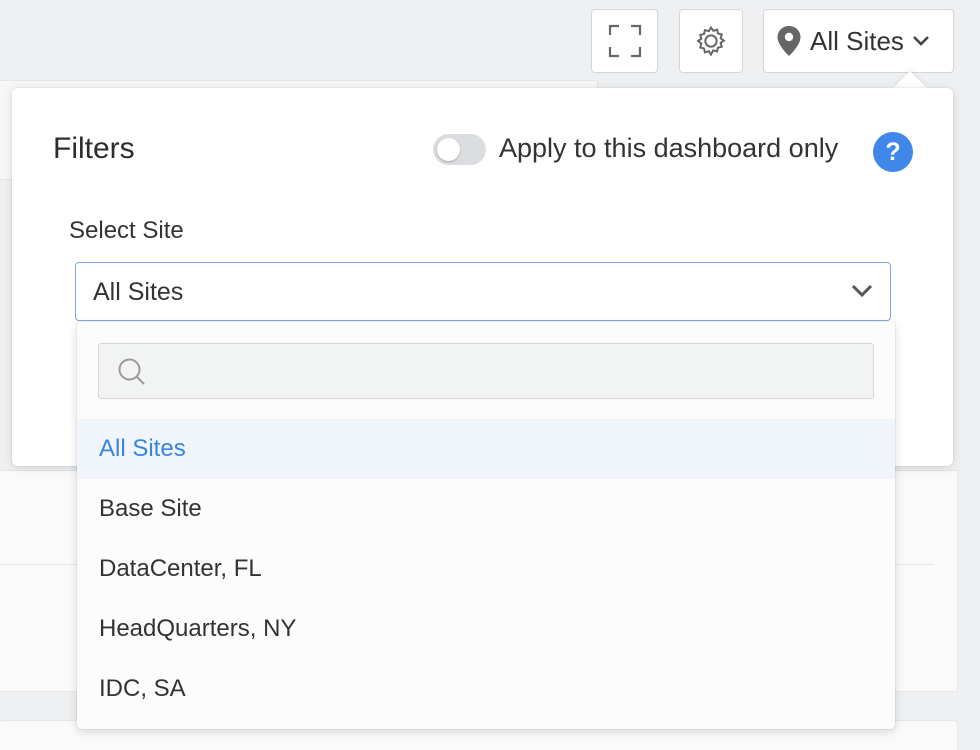 The image size is (980, 750). What do you see at coordinates (486, 629) in the screenshot?
I see `site-option: HeadQuarters, NY` at bounding box center [486, 629].